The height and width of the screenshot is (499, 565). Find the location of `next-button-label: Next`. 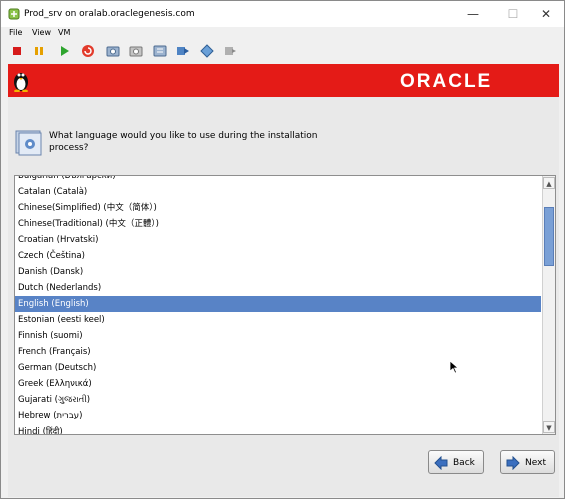

next-button-label: Next is located at coordinates (535, 463).